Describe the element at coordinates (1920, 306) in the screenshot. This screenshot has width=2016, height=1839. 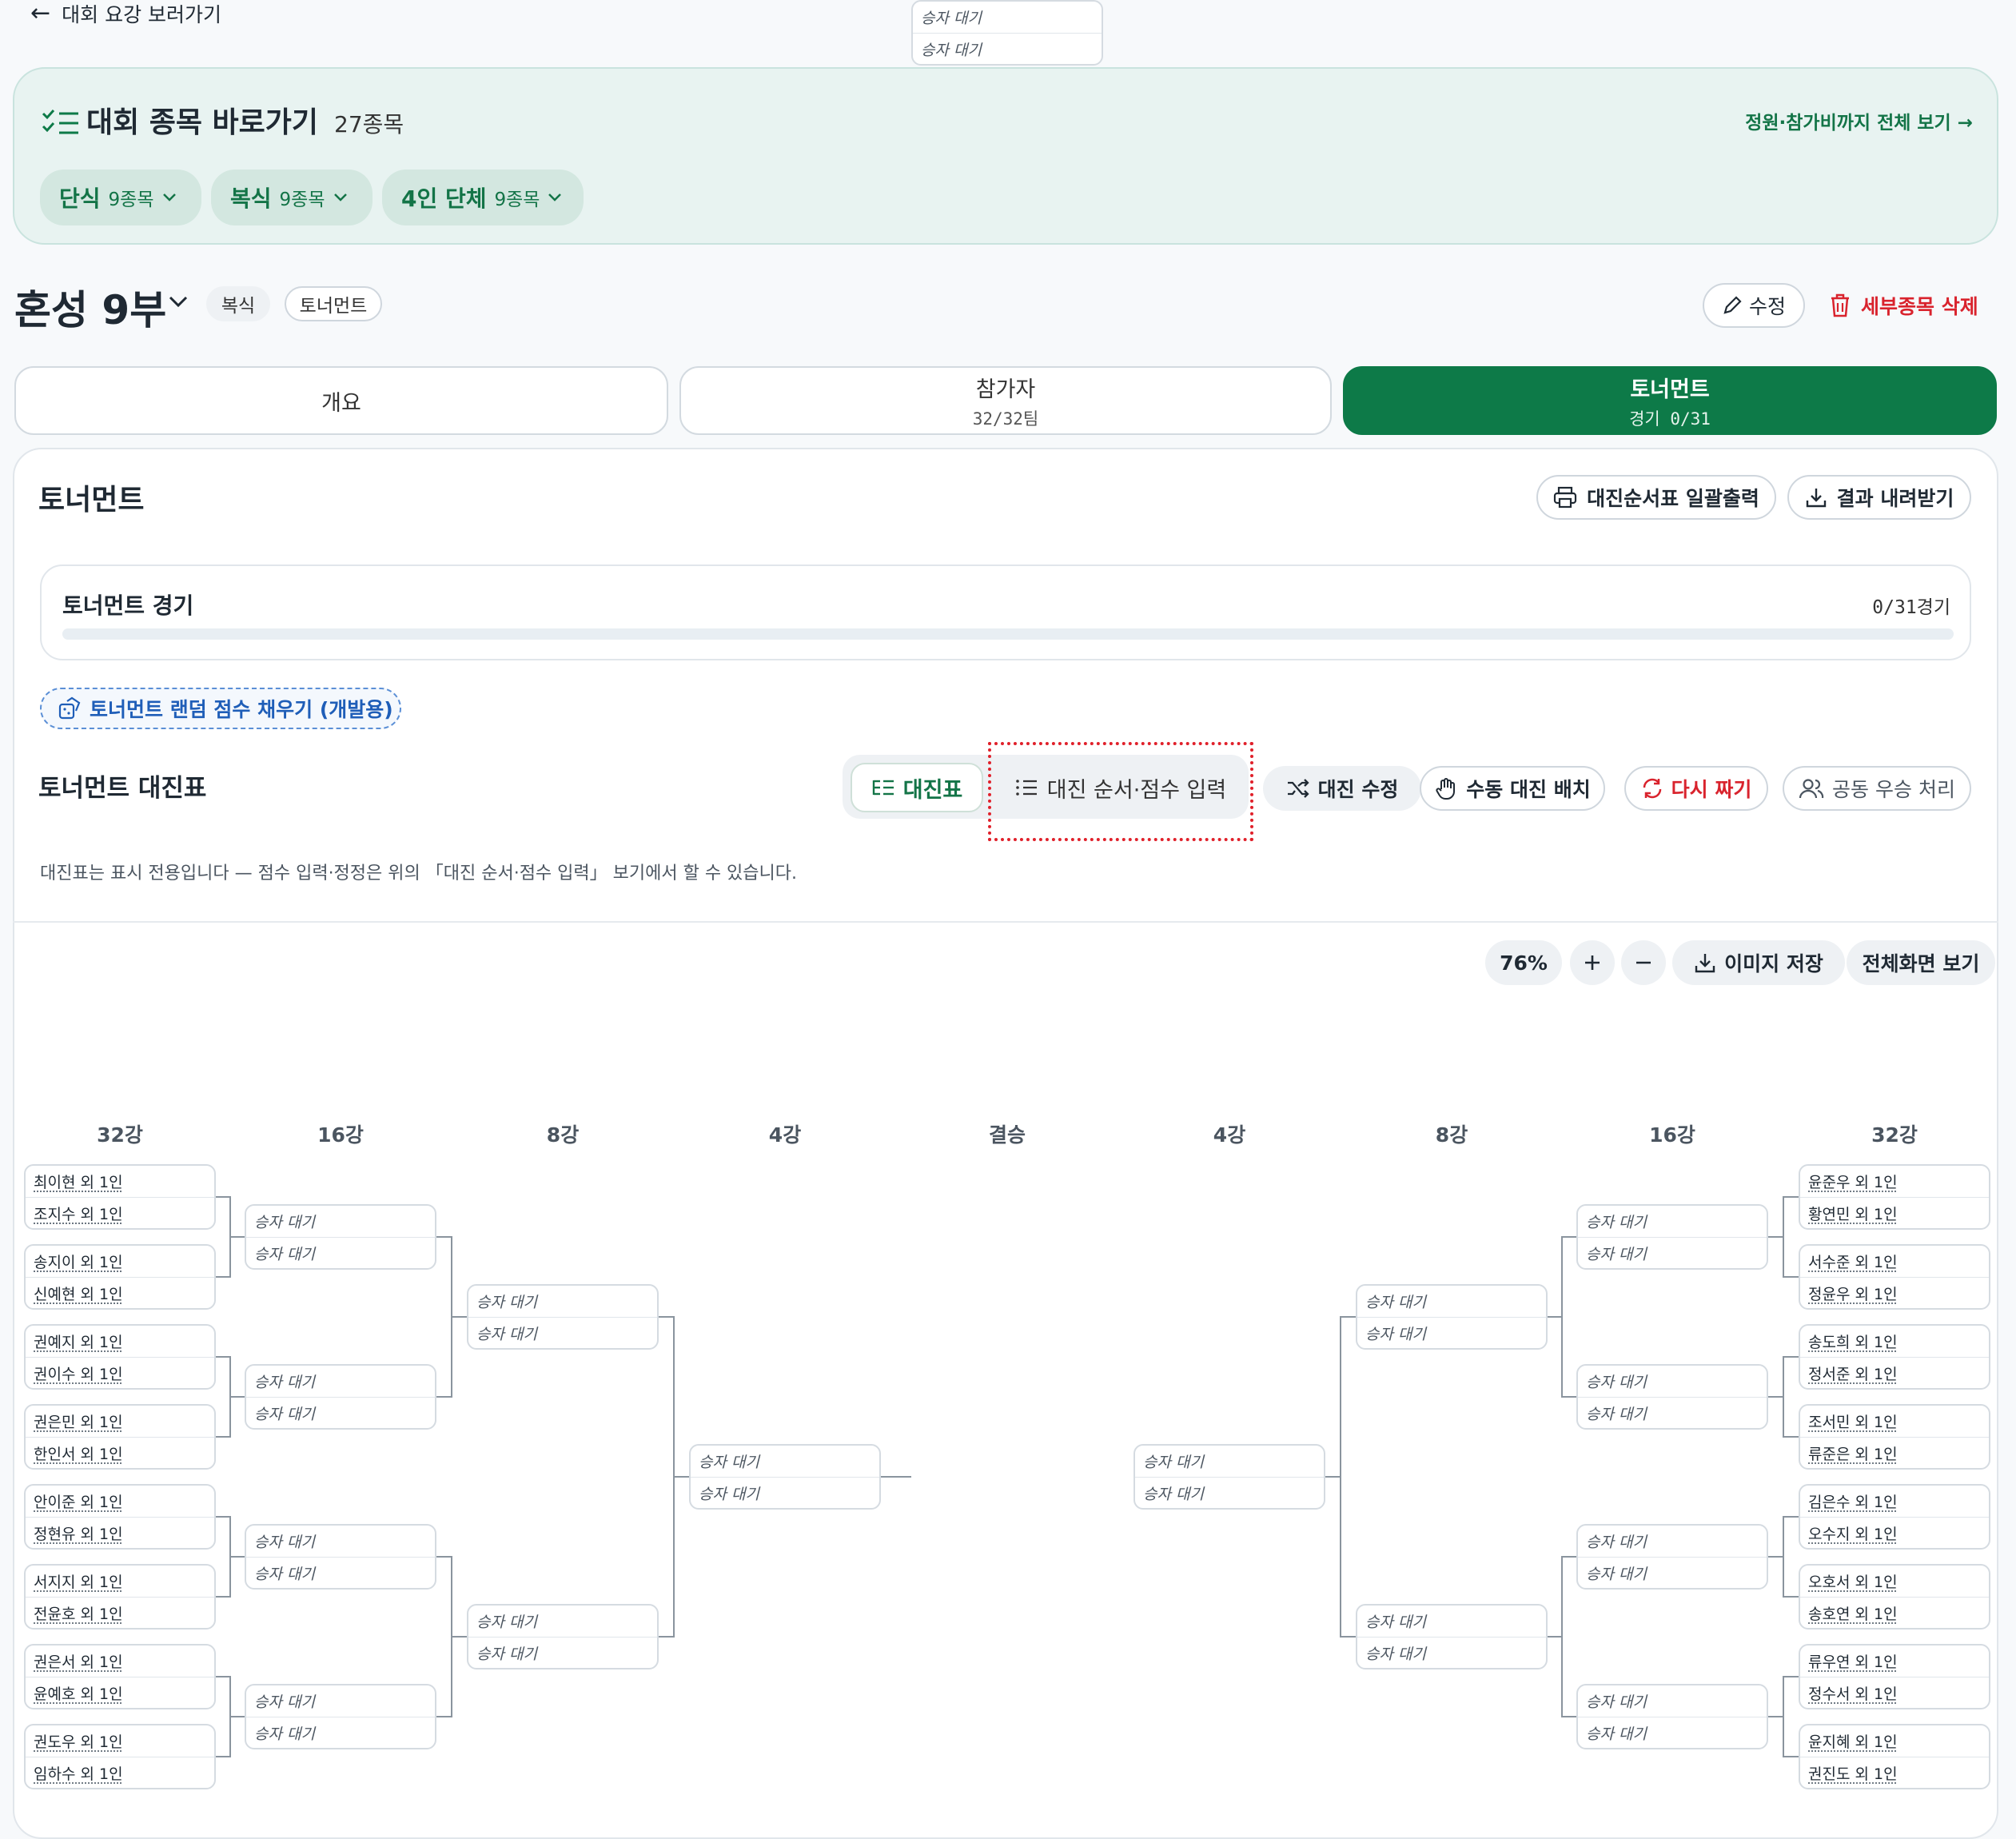
I see `delete-label: 세부종목 삭제` at that location.